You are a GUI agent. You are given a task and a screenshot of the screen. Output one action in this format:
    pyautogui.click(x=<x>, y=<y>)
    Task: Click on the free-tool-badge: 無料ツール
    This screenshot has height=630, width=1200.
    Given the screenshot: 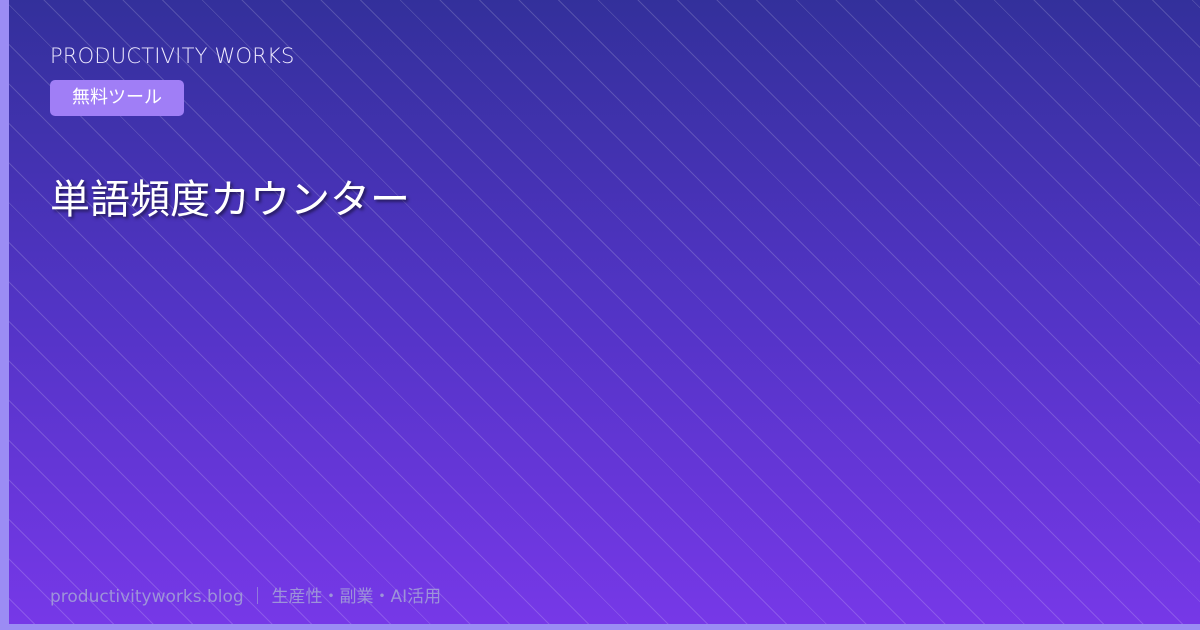 What is the action you would take?
    pyautogui.click(x=117, y=98)
    